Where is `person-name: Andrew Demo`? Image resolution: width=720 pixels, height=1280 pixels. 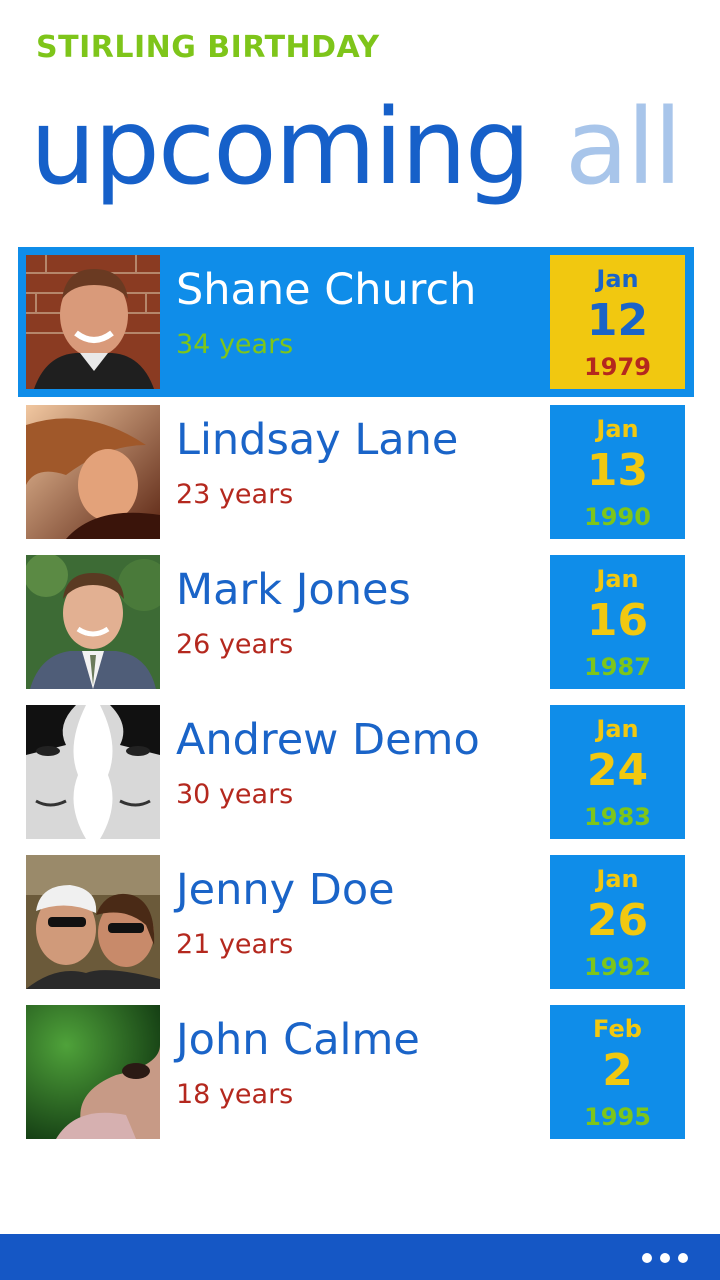 person-name: Andrew Demo is located at coordinates (328, 740).